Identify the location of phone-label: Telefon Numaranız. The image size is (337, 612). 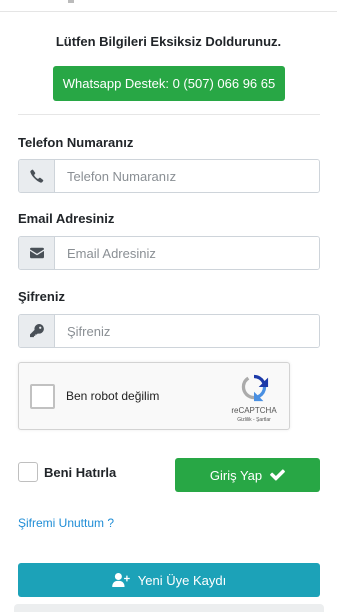
(76, 142).